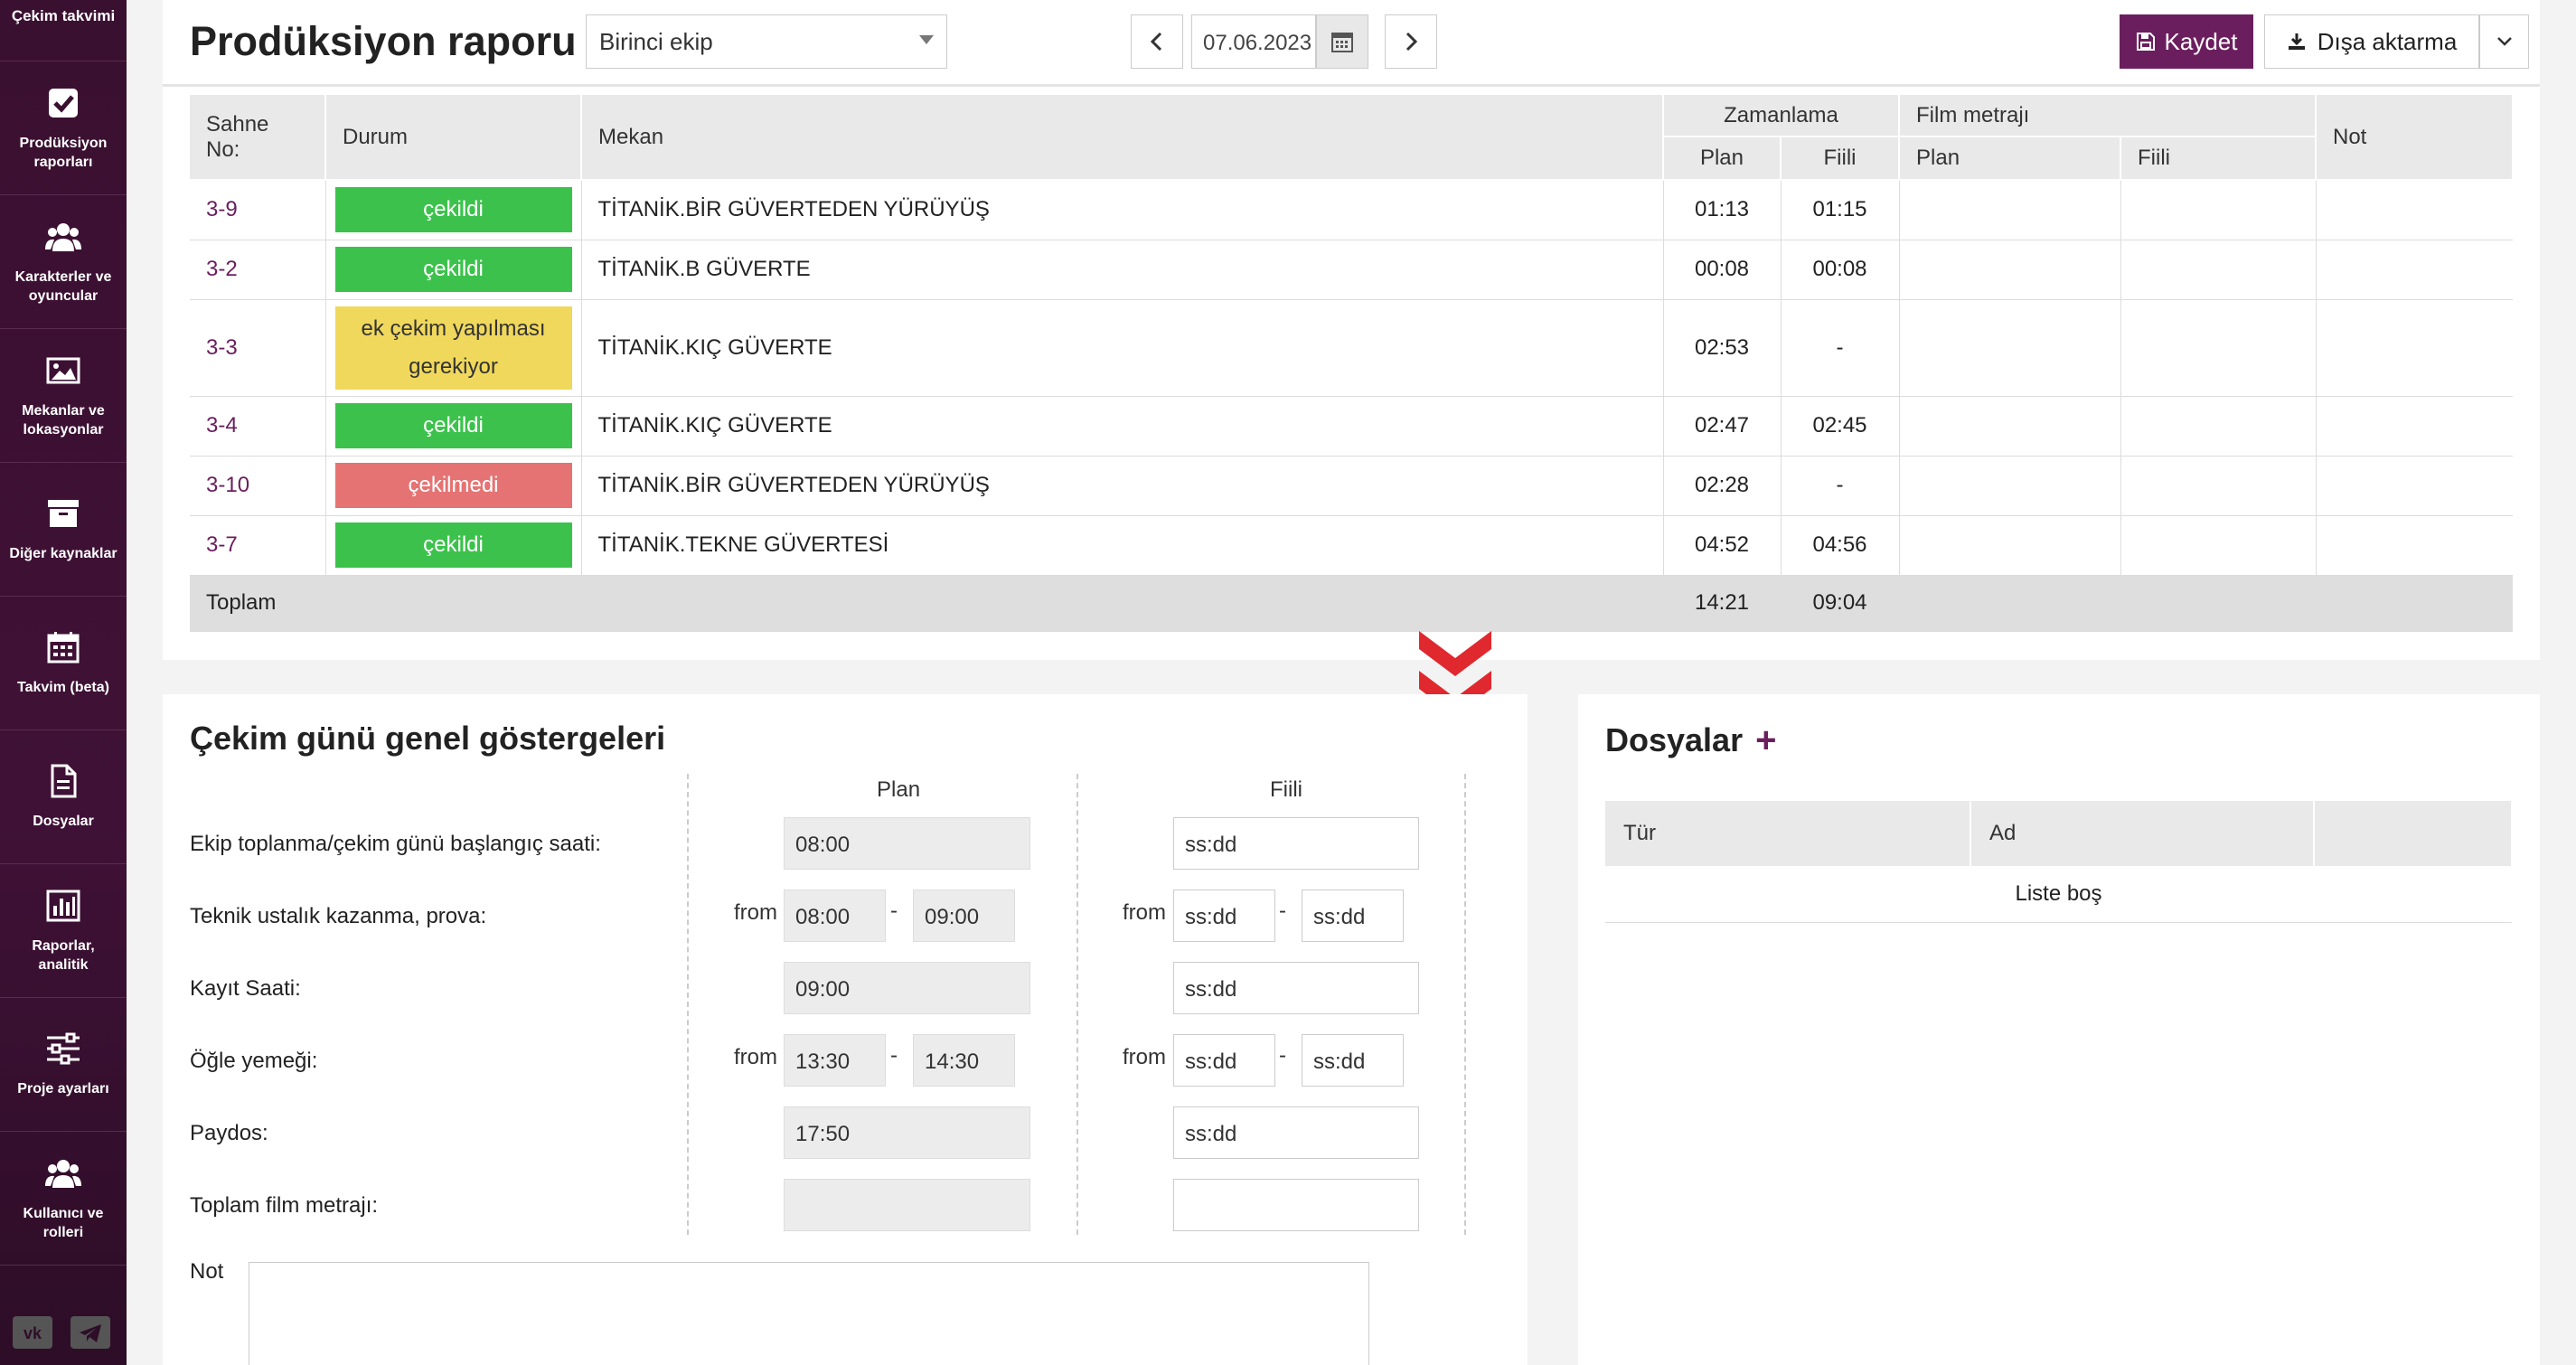 The image size is (2576, 1365). What do you see at coordinates (1841, 426) in the screenshot?
I see `timing-actual: 02:45` at bounding box center [1841, 426].